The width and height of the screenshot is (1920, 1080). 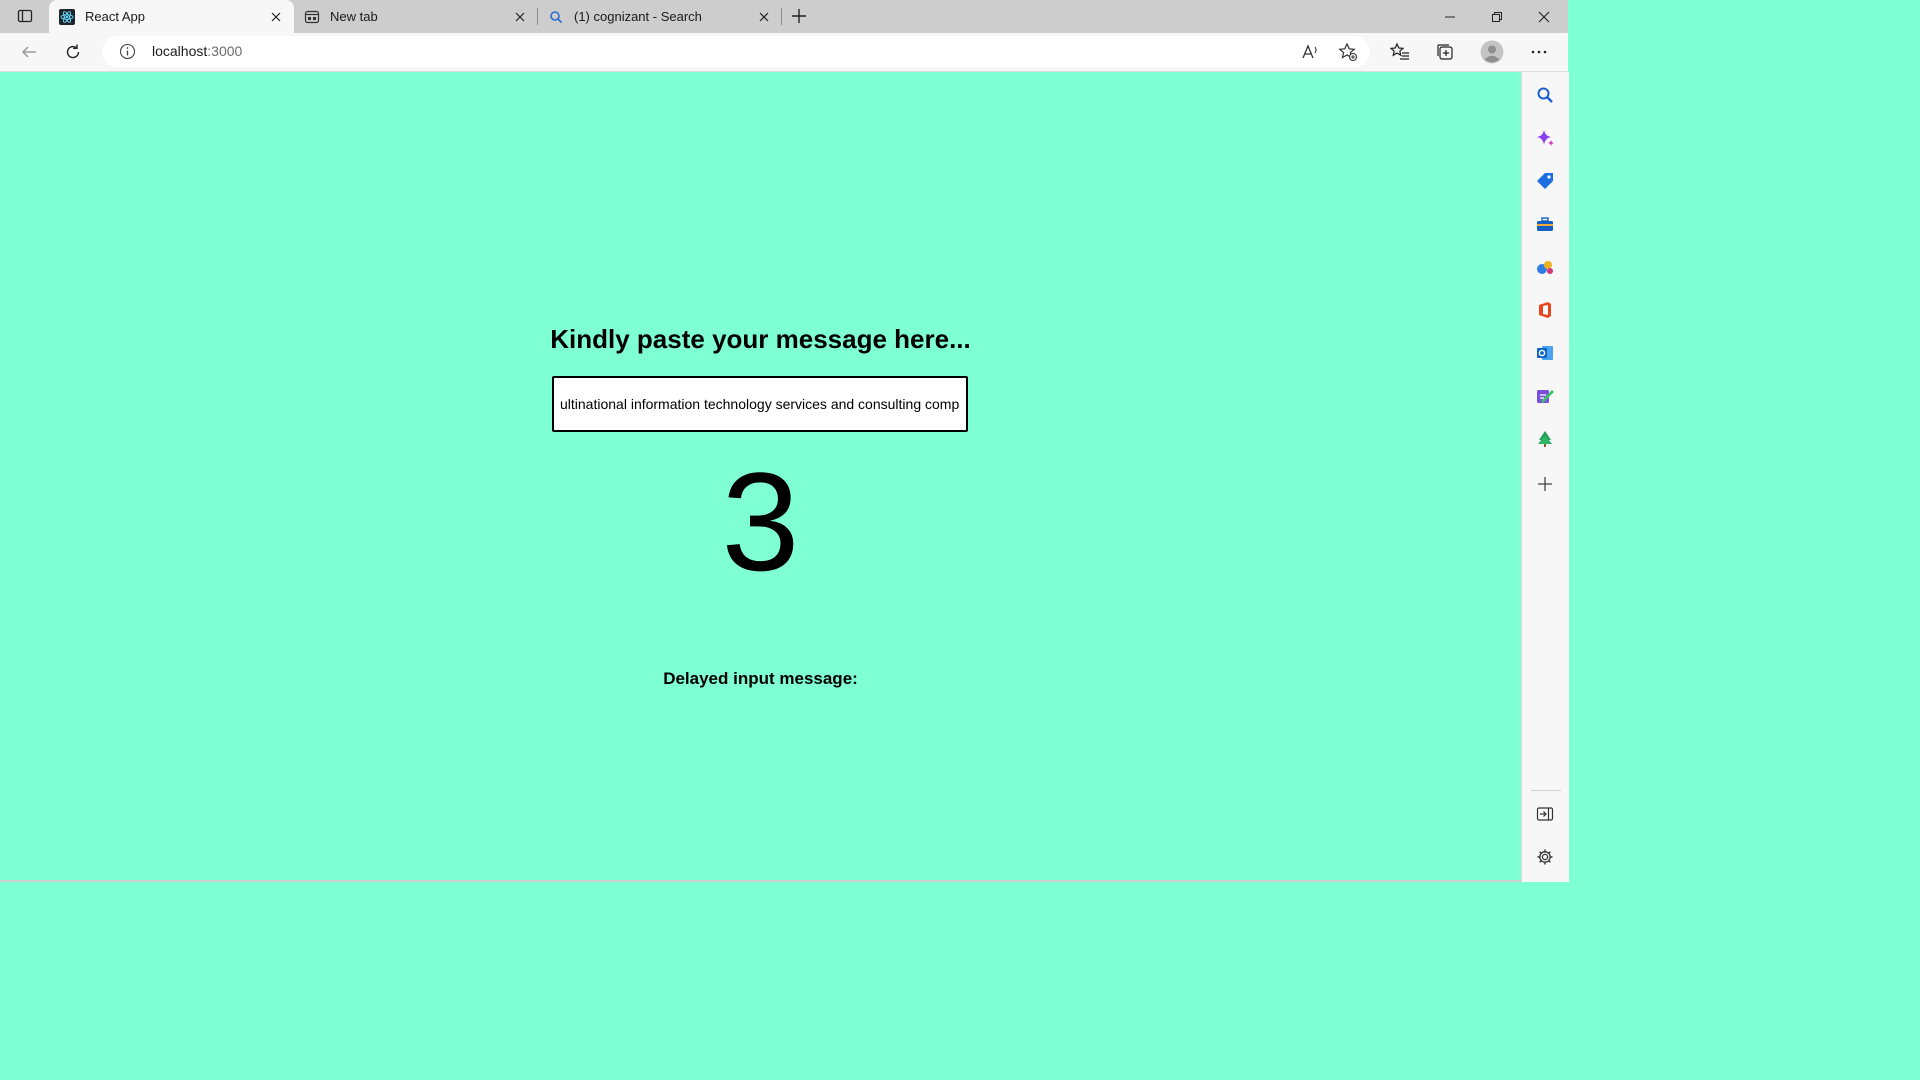 I want to click on new-tab-button, so click(x=799, y=16).